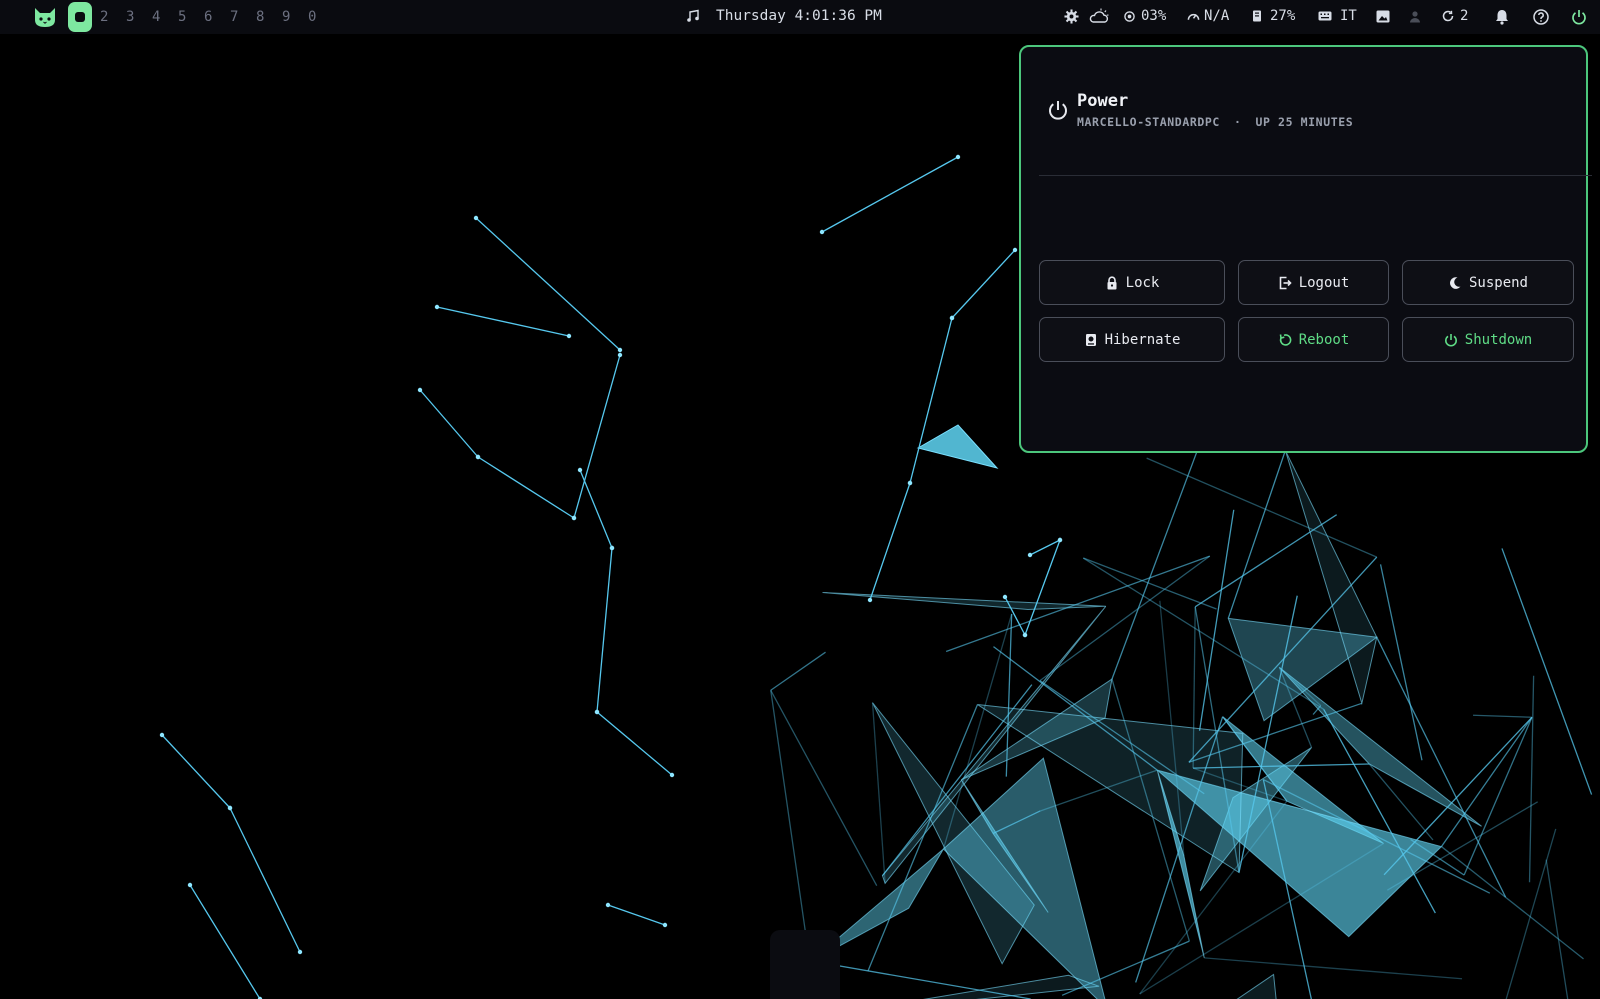 The height and width of the screenshot is (999, 1600). What do you see at coordinates (1448, 16) in the screenshot?
I see `refresh-icon` at bounding box center [1448, 16].